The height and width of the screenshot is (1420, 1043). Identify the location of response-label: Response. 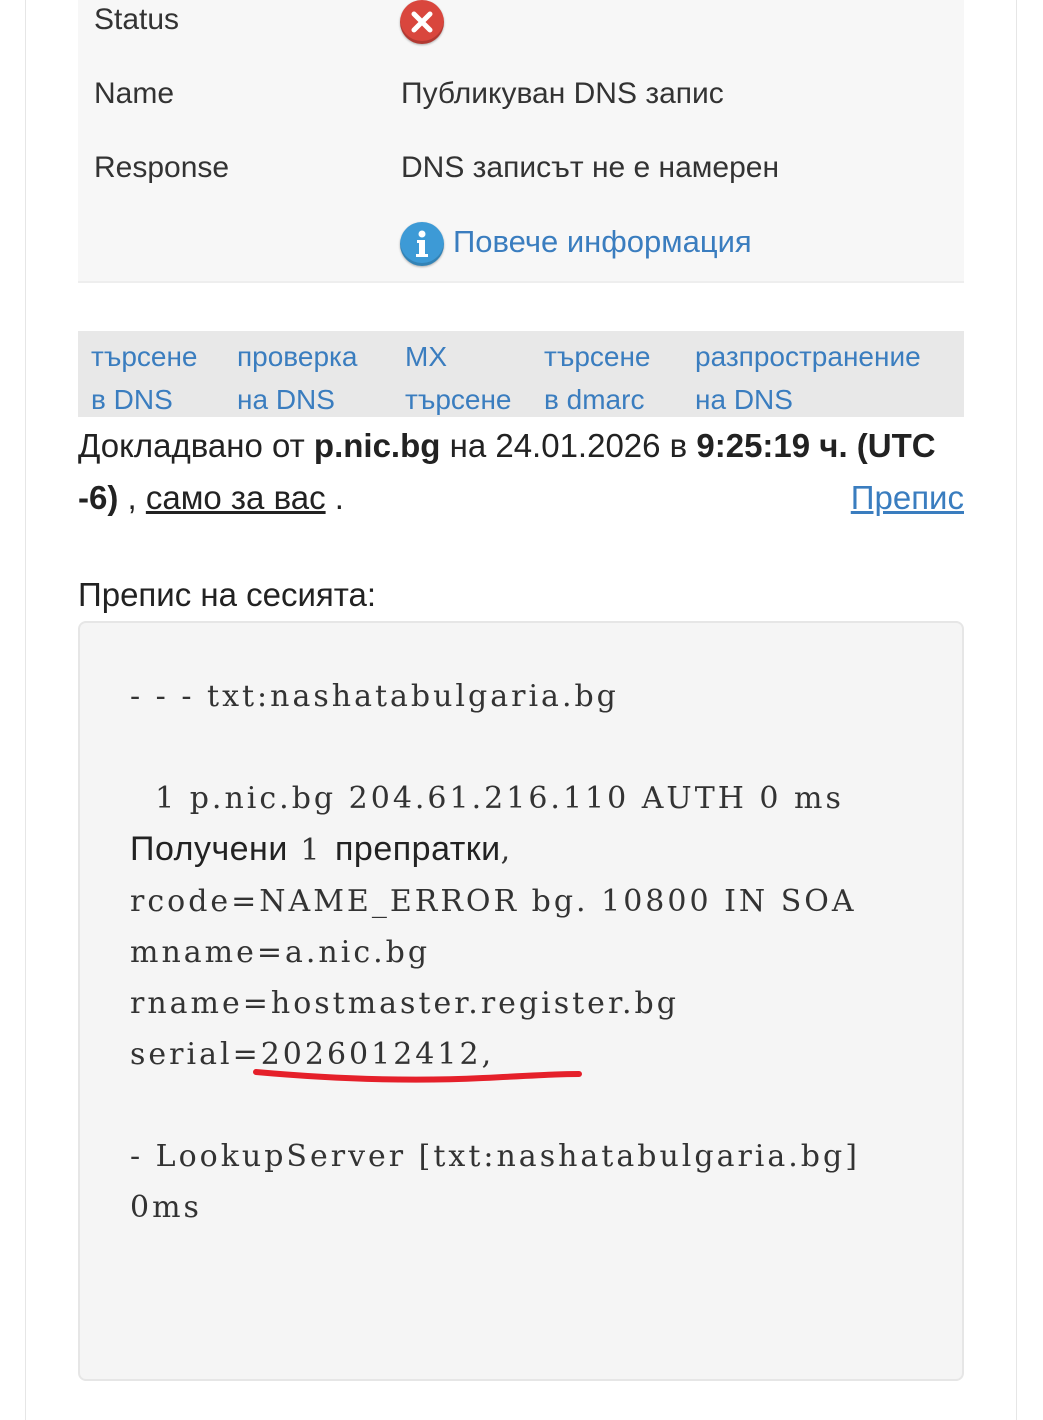
(162, 167).